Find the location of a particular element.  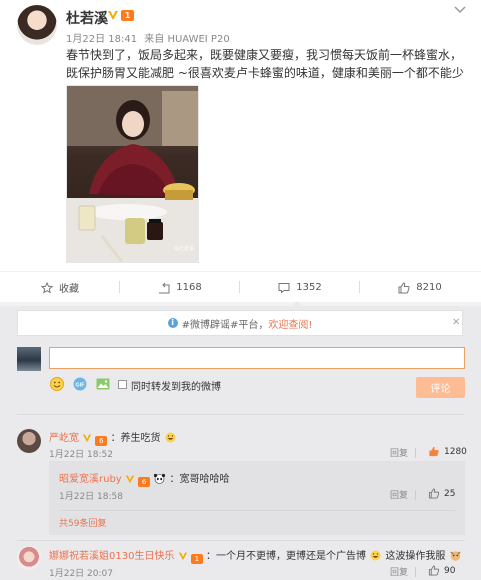

post-text-line2: 护肠胃又能减肥 ~很喜欢麦卢卡蜂蜜的味道，健康和美丽一个都不能少 is located at coordinates (277, 73).